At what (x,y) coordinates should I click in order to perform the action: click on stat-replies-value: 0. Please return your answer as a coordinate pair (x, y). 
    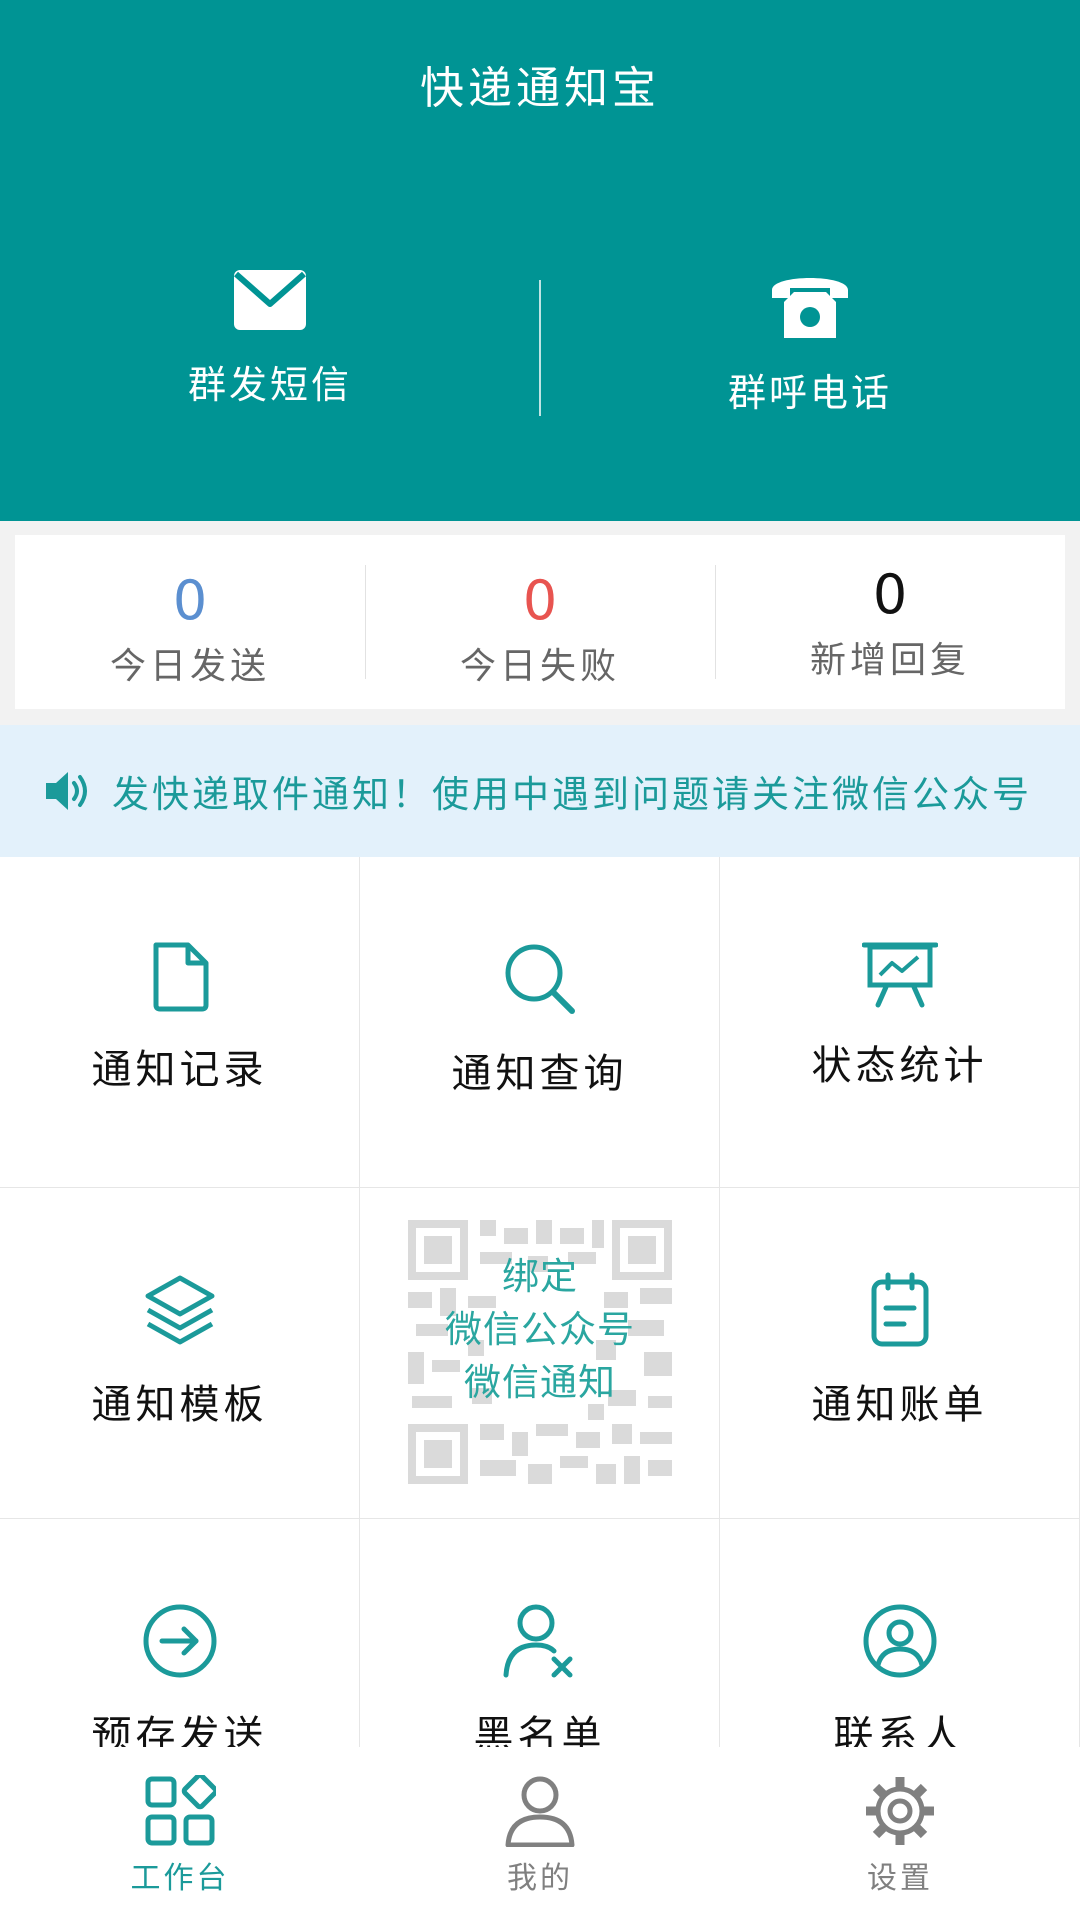
    Looking at the image, I should click on (890, 594).